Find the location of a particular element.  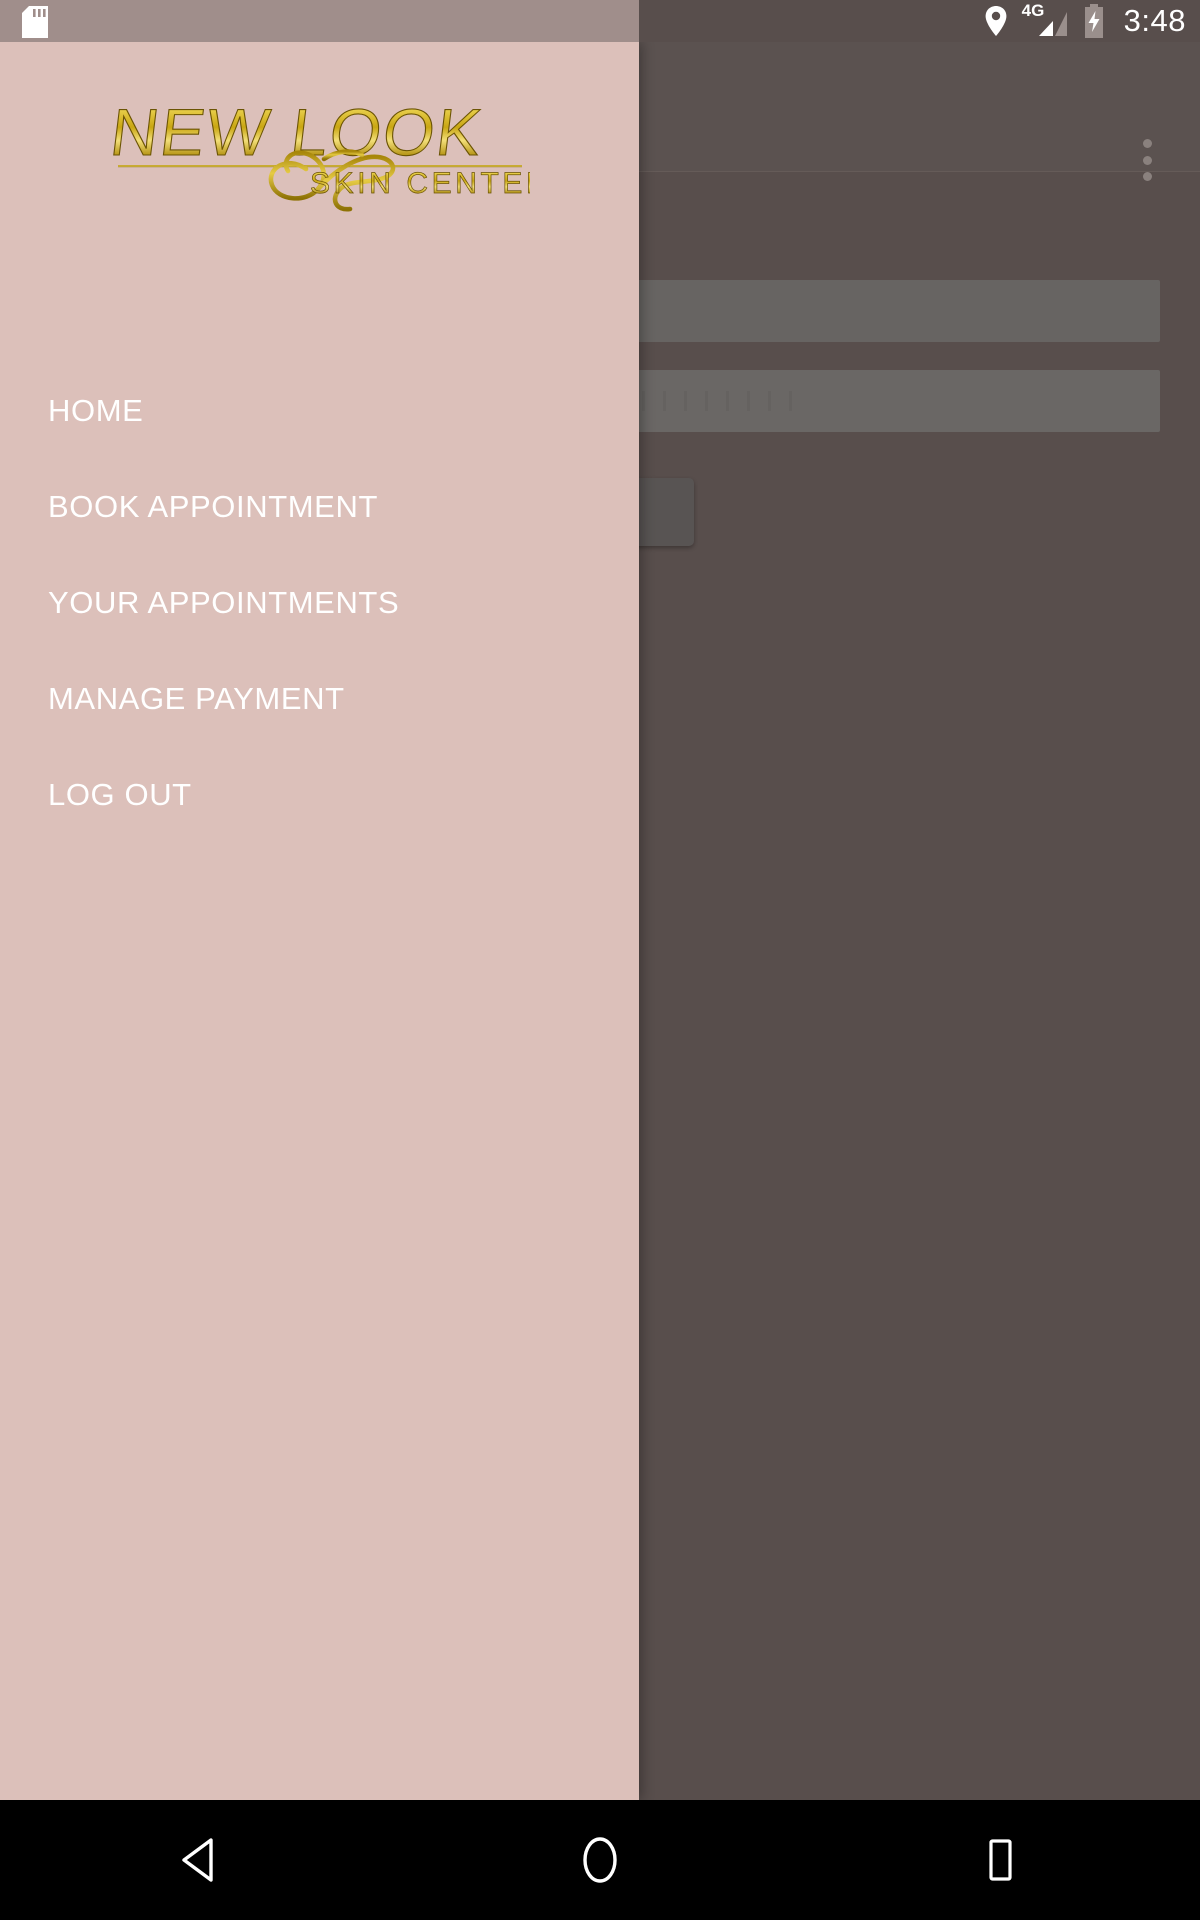

sidebar-item-label: MANAGE PAYMENT is located at coordinates (196, 698).